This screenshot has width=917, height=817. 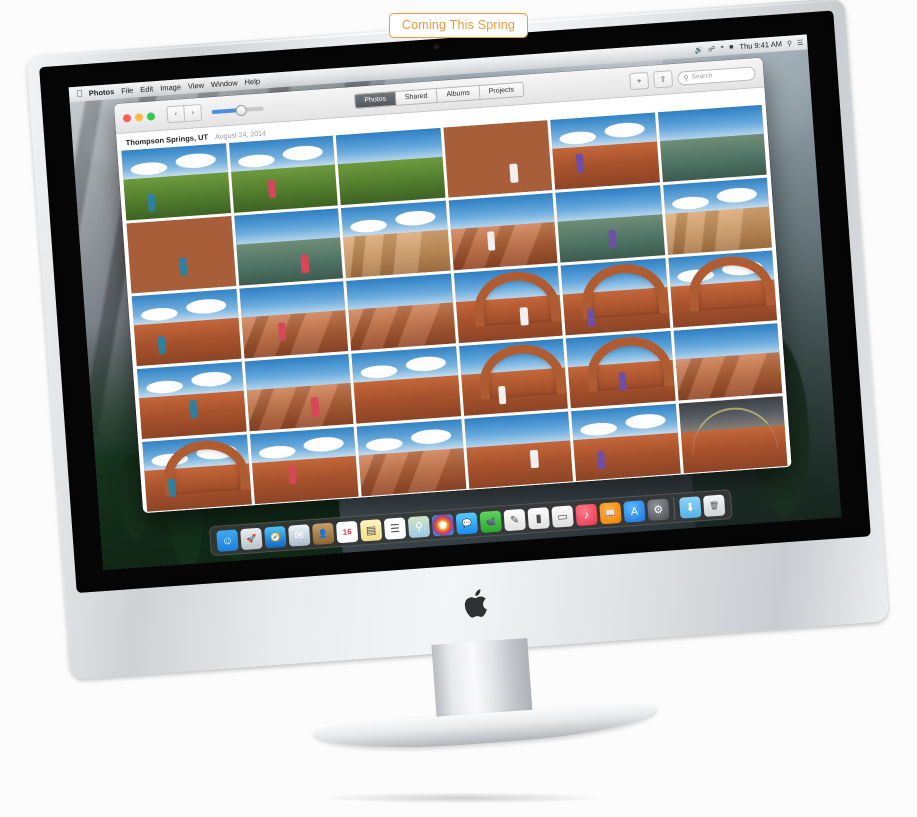 I want to click on volume-icon: 🔊, so click(x=698, y=49).